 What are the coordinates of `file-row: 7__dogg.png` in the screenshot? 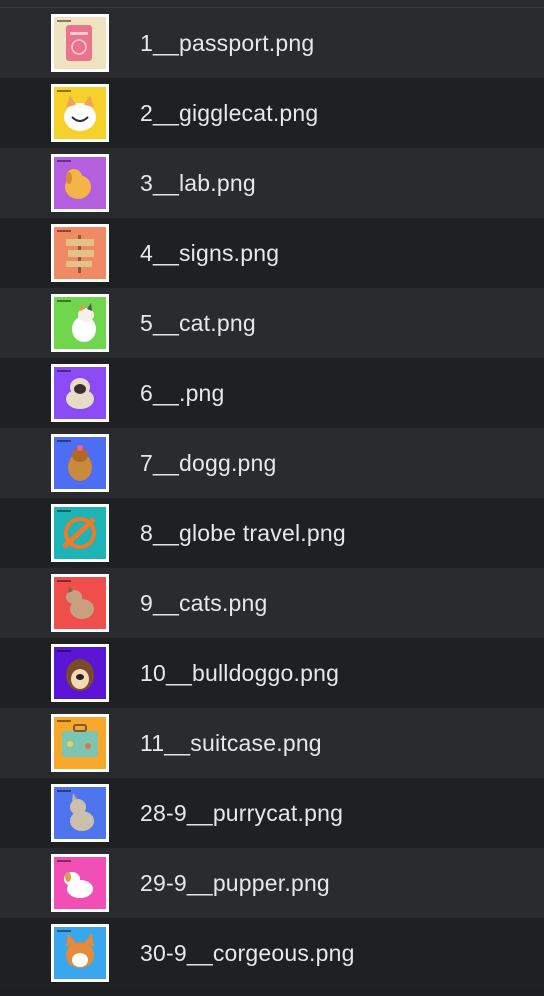 It's located at (272, 463).